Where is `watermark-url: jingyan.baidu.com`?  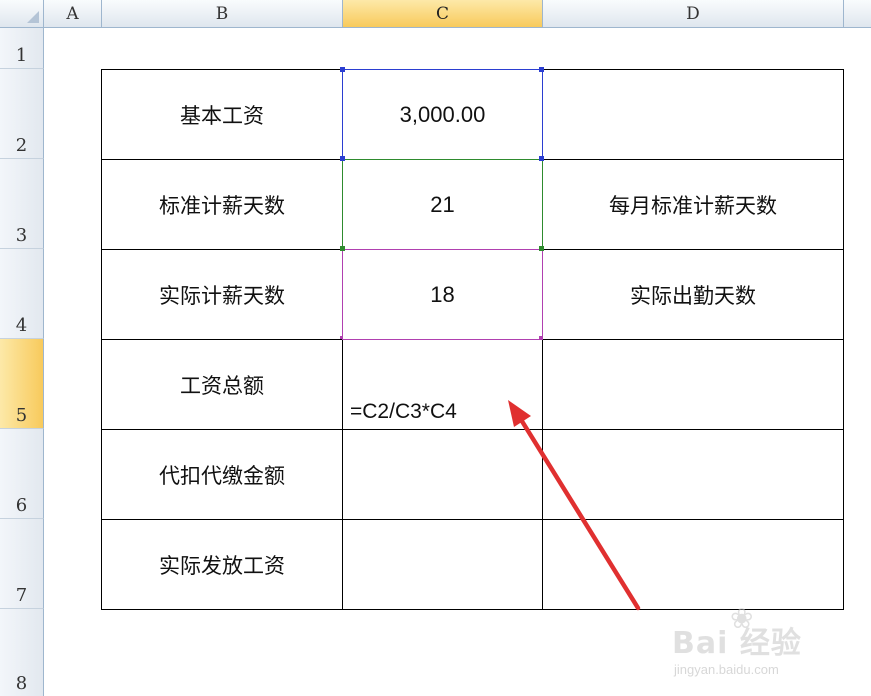
watermark-url: jingyan.baidu.com is located at coordinates (726, 669).